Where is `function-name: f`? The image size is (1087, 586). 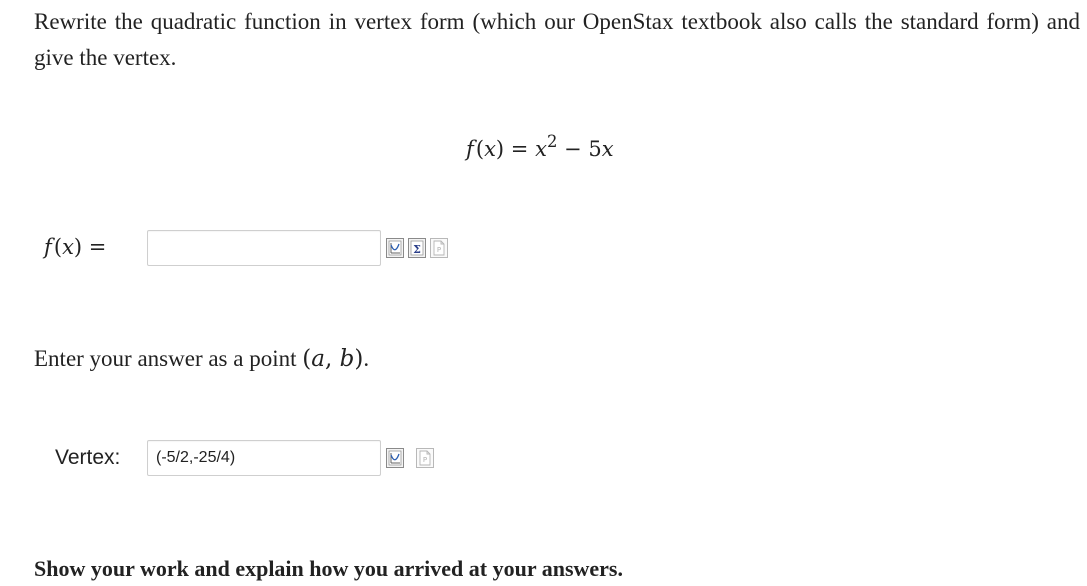 function-name: f is located at coordinates (470, 149).